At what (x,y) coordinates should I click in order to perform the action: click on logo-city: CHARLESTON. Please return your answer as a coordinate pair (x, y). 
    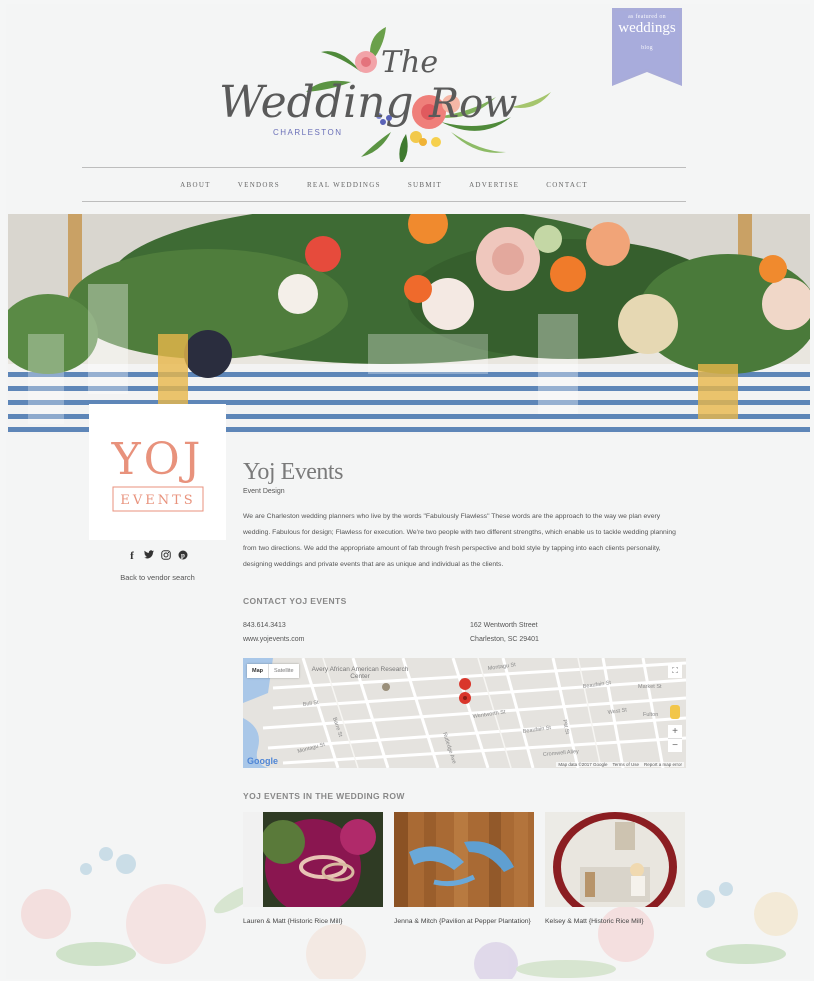
    Looking at the image, I should click on (308, 132).